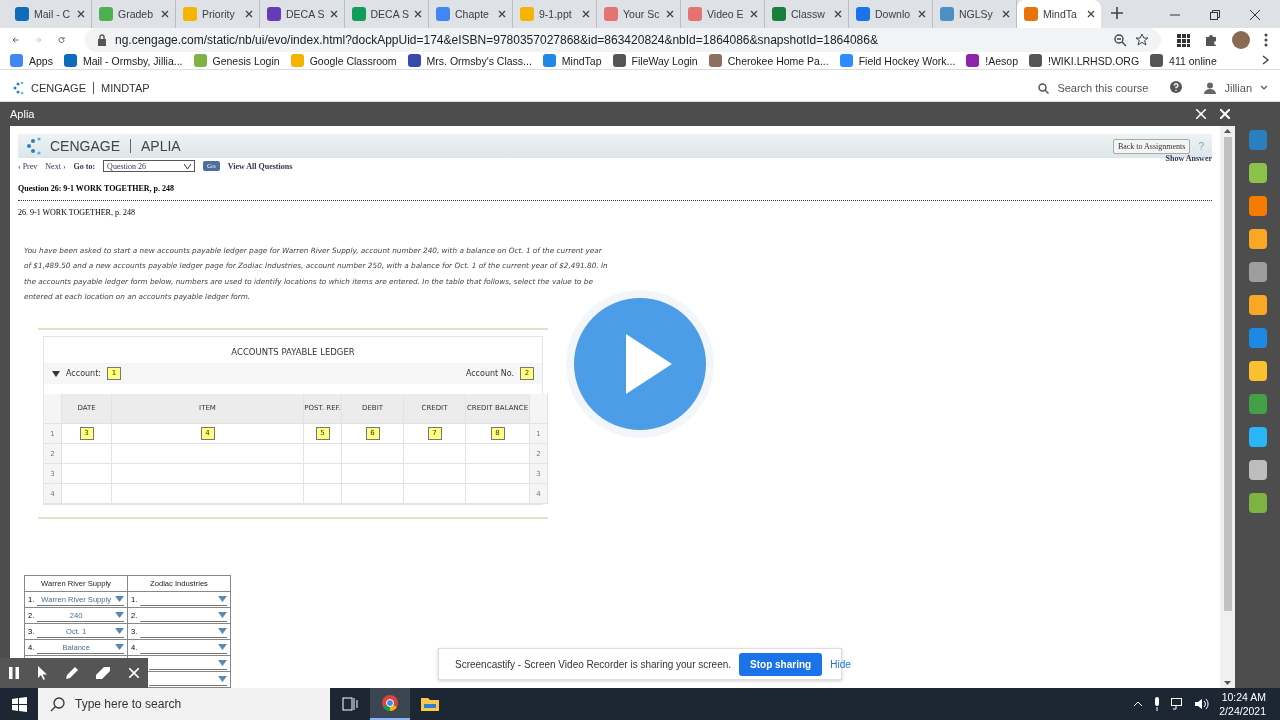  What do you see at coordinates (489, 373) in the screenshot?
I see `field-label: Account No.` at bounding box center [489, 373].